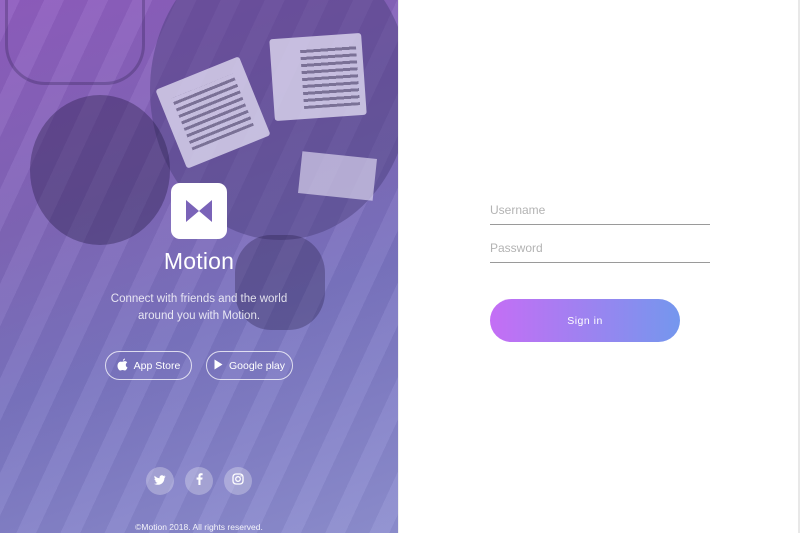  What do you see at coordinates (199, 211) in the screenshot?
I see `bowtie-logo-icon` at bounding box center [199, 211].